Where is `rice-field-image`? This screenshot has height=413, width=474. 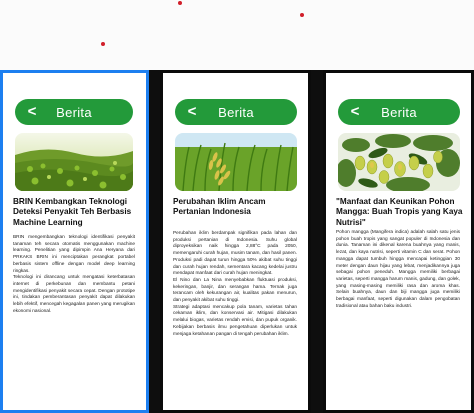
rice-field-image is located at coordinates (236, 162).